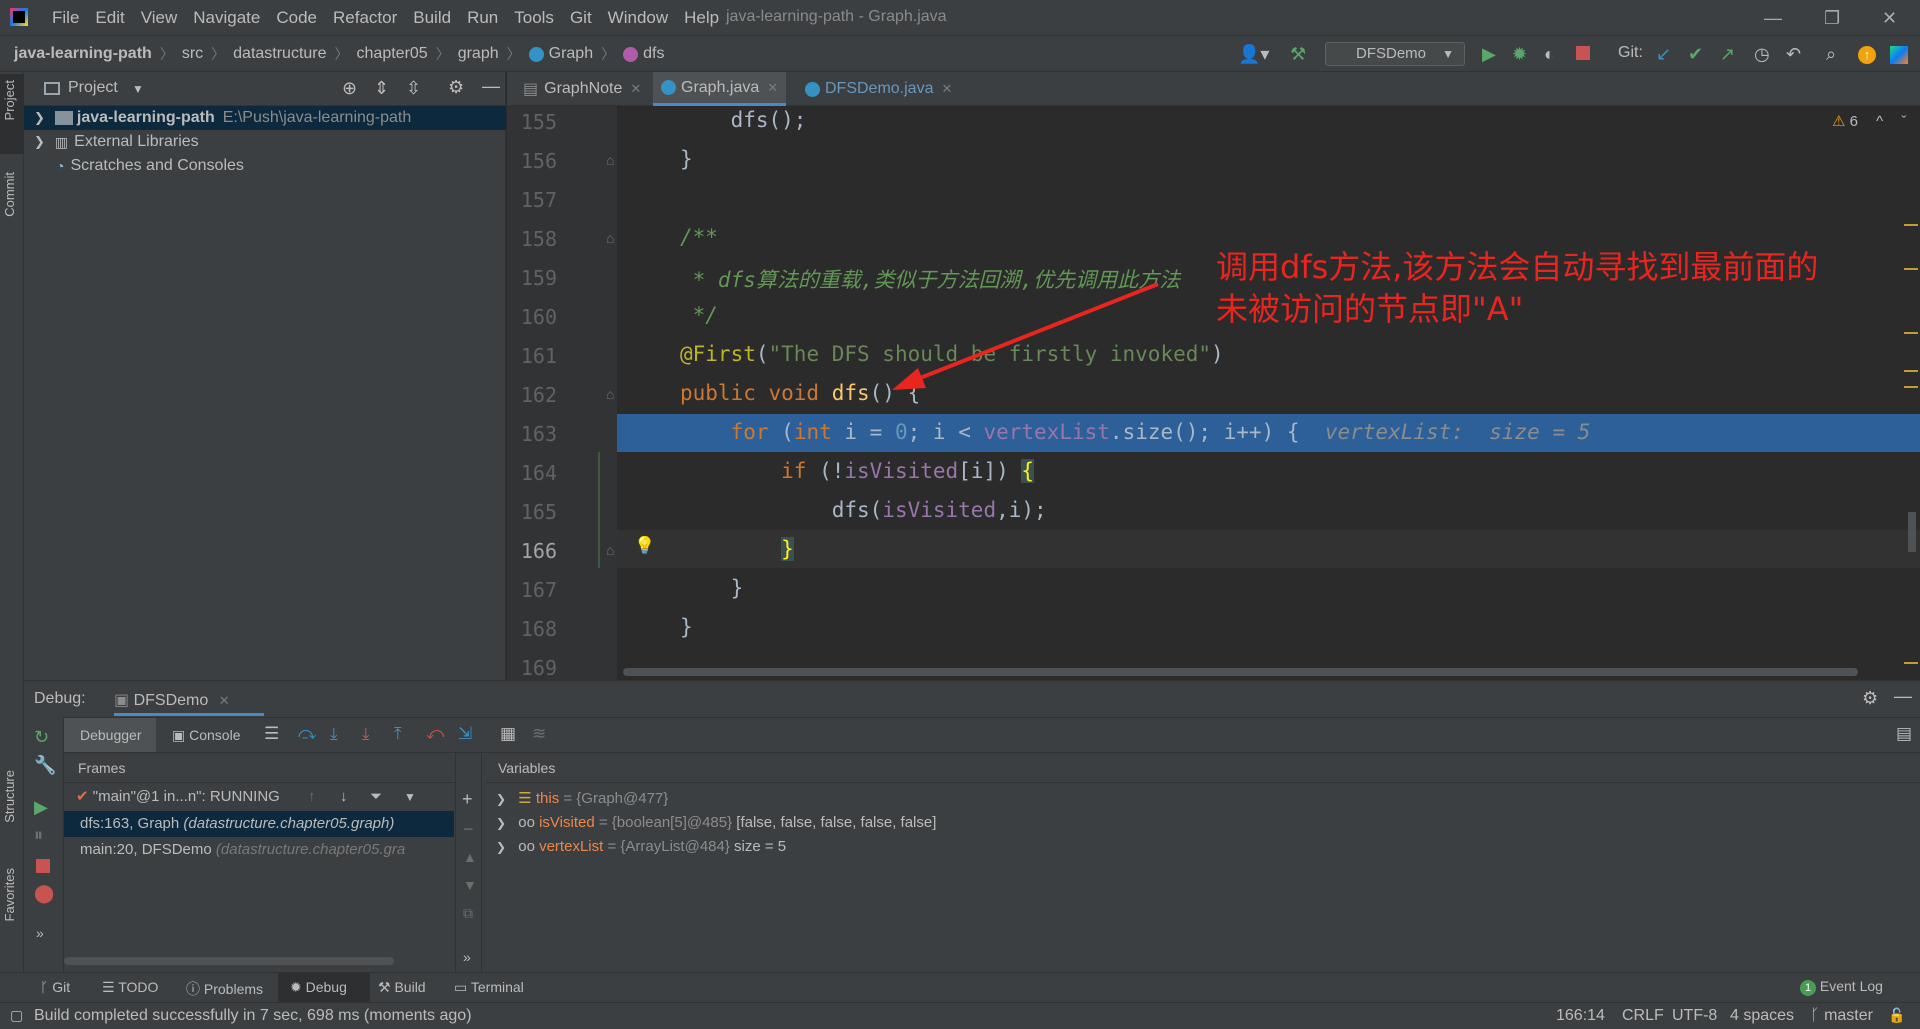 The height and width of the screenshot is (1029, 1920). Describe the element at coordinates (1904, 734) in the screenshot. I see `layout-icon: ▤` at that location.